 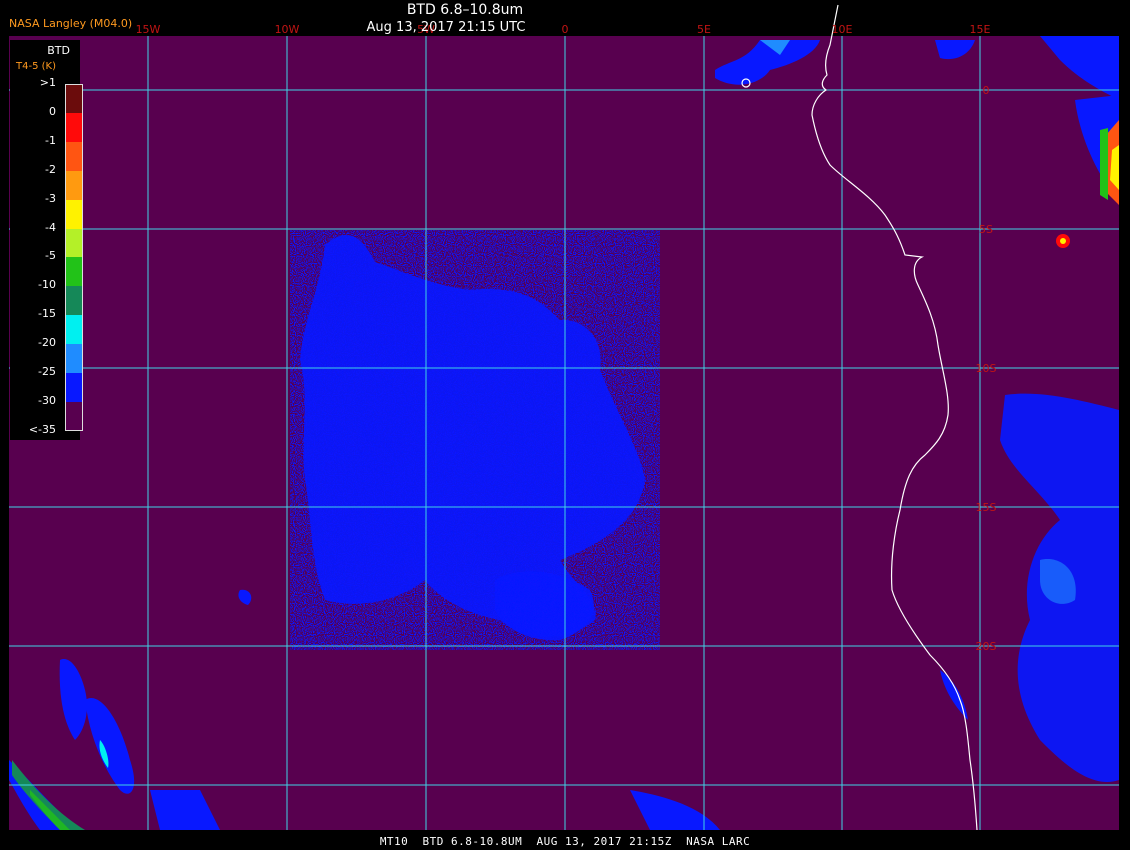 What do you see at coordinates (74, 257) in the screenshot?
I see `legend-frame` at bounding box center [74, 257].